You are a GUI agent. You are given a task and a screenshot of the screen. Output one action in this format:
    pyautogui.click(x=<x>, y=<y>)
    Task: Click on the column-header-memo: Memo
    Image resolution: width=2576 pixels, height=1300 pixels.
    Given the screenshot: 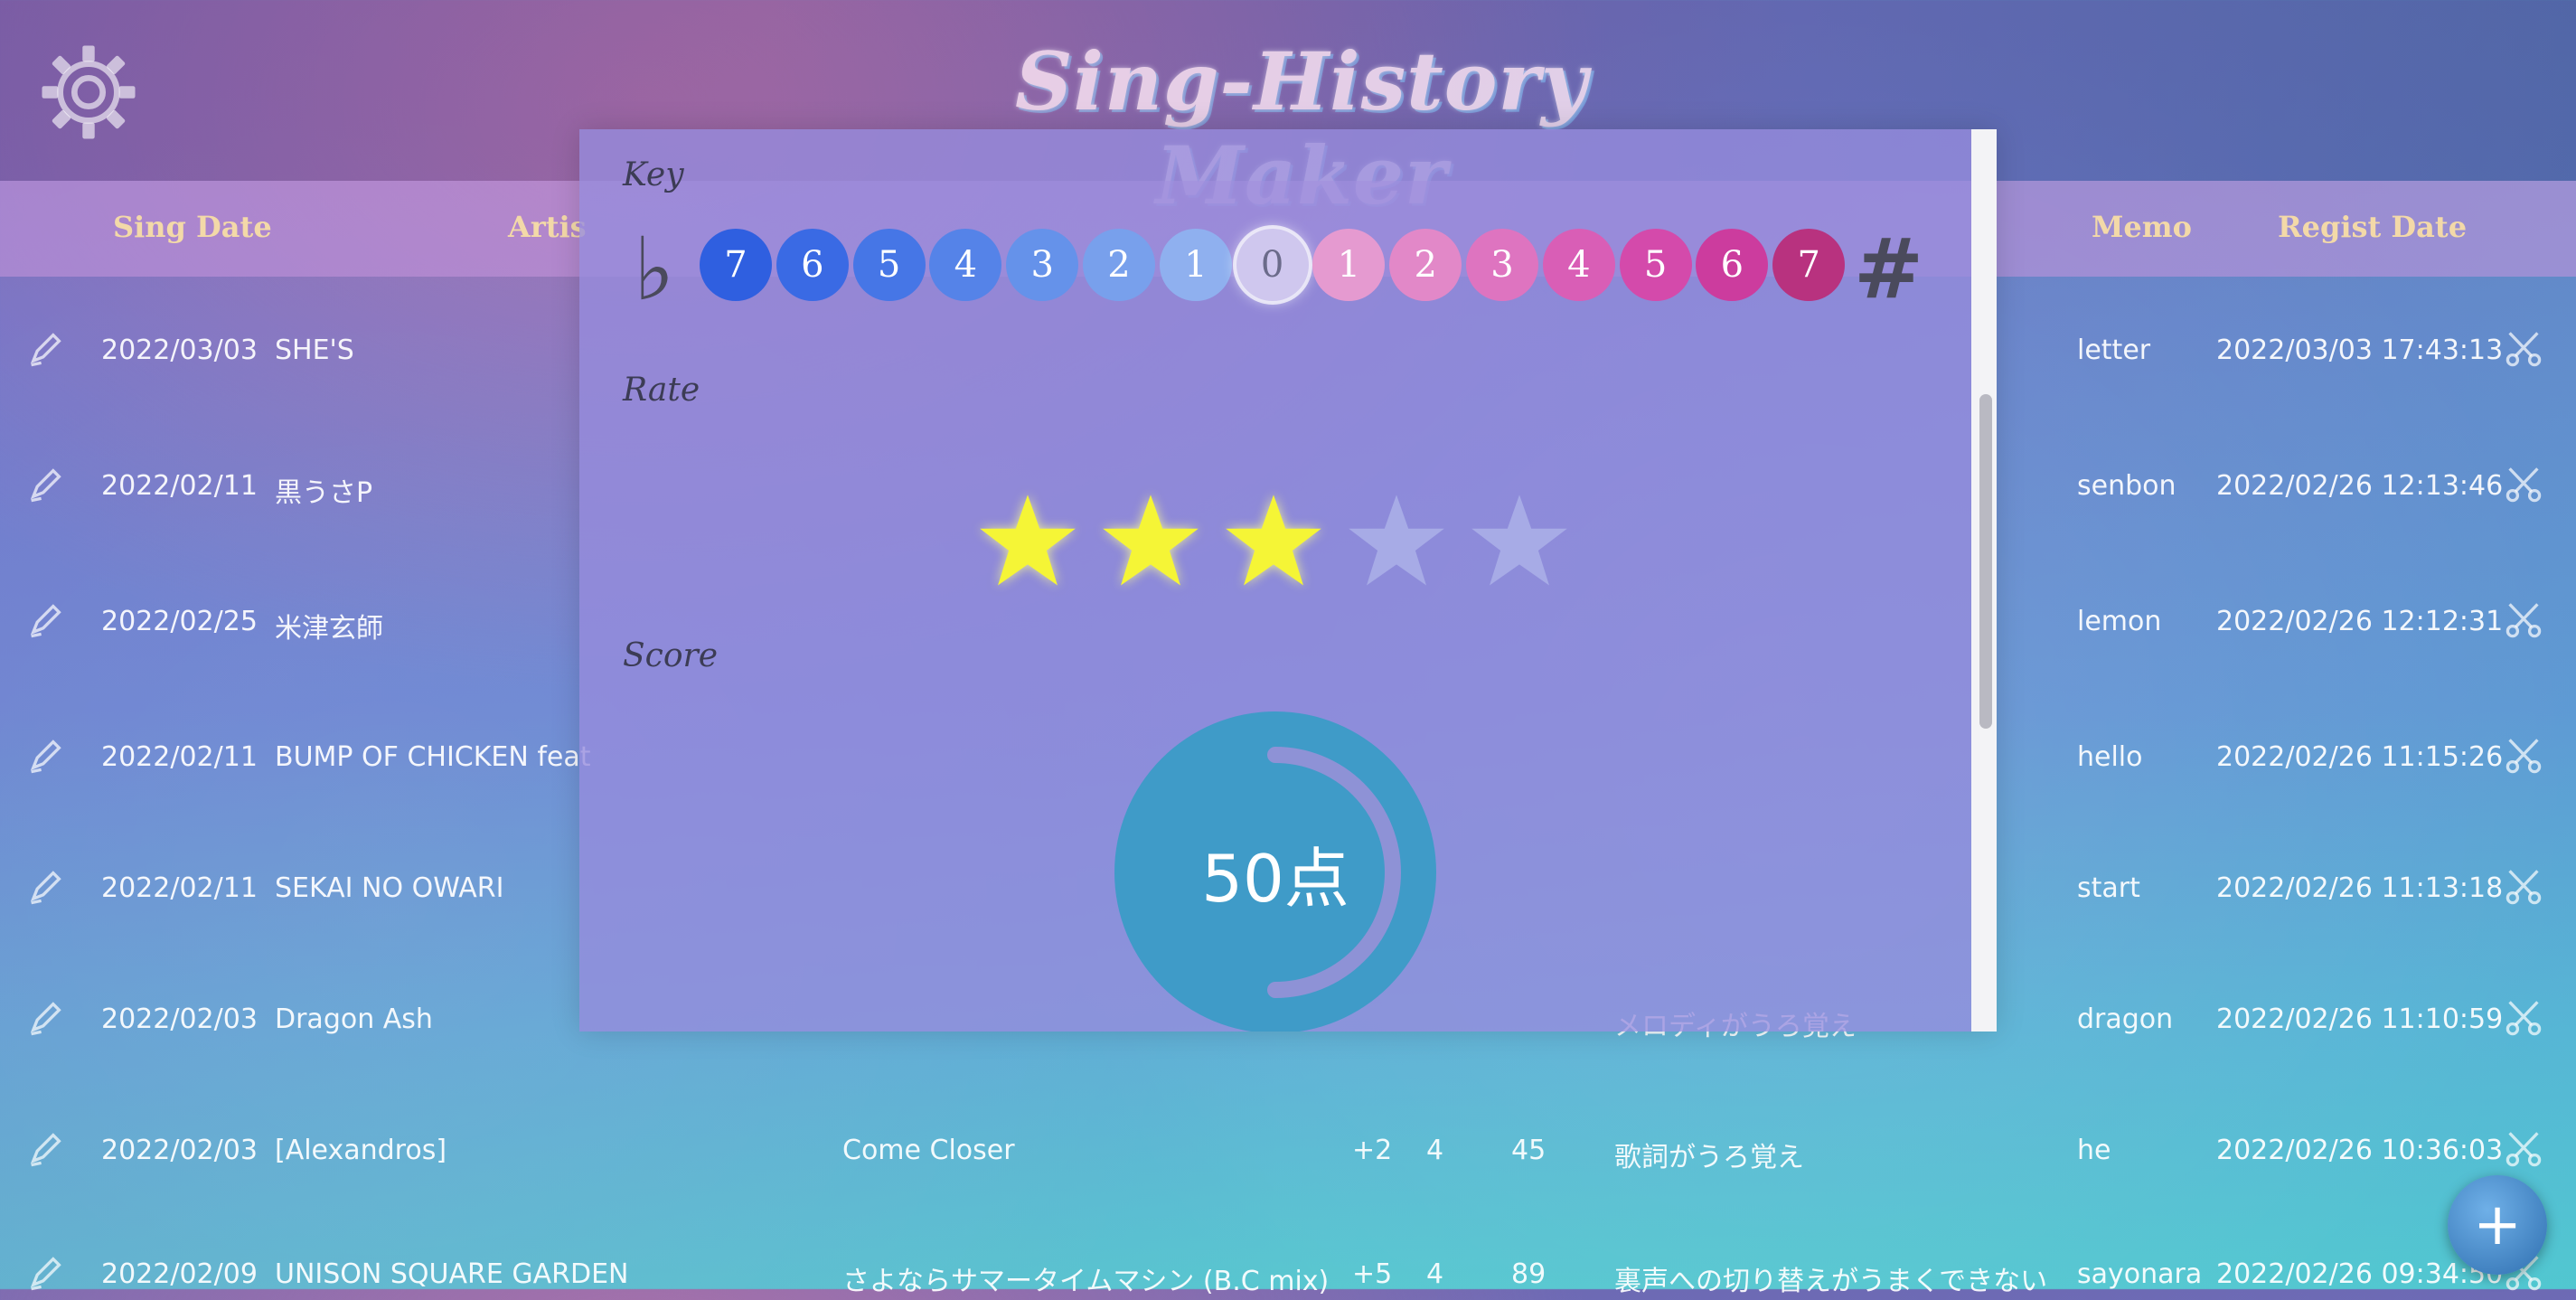 What is the action you would take?
    pyautogui.click(x=2142, y=227)
    